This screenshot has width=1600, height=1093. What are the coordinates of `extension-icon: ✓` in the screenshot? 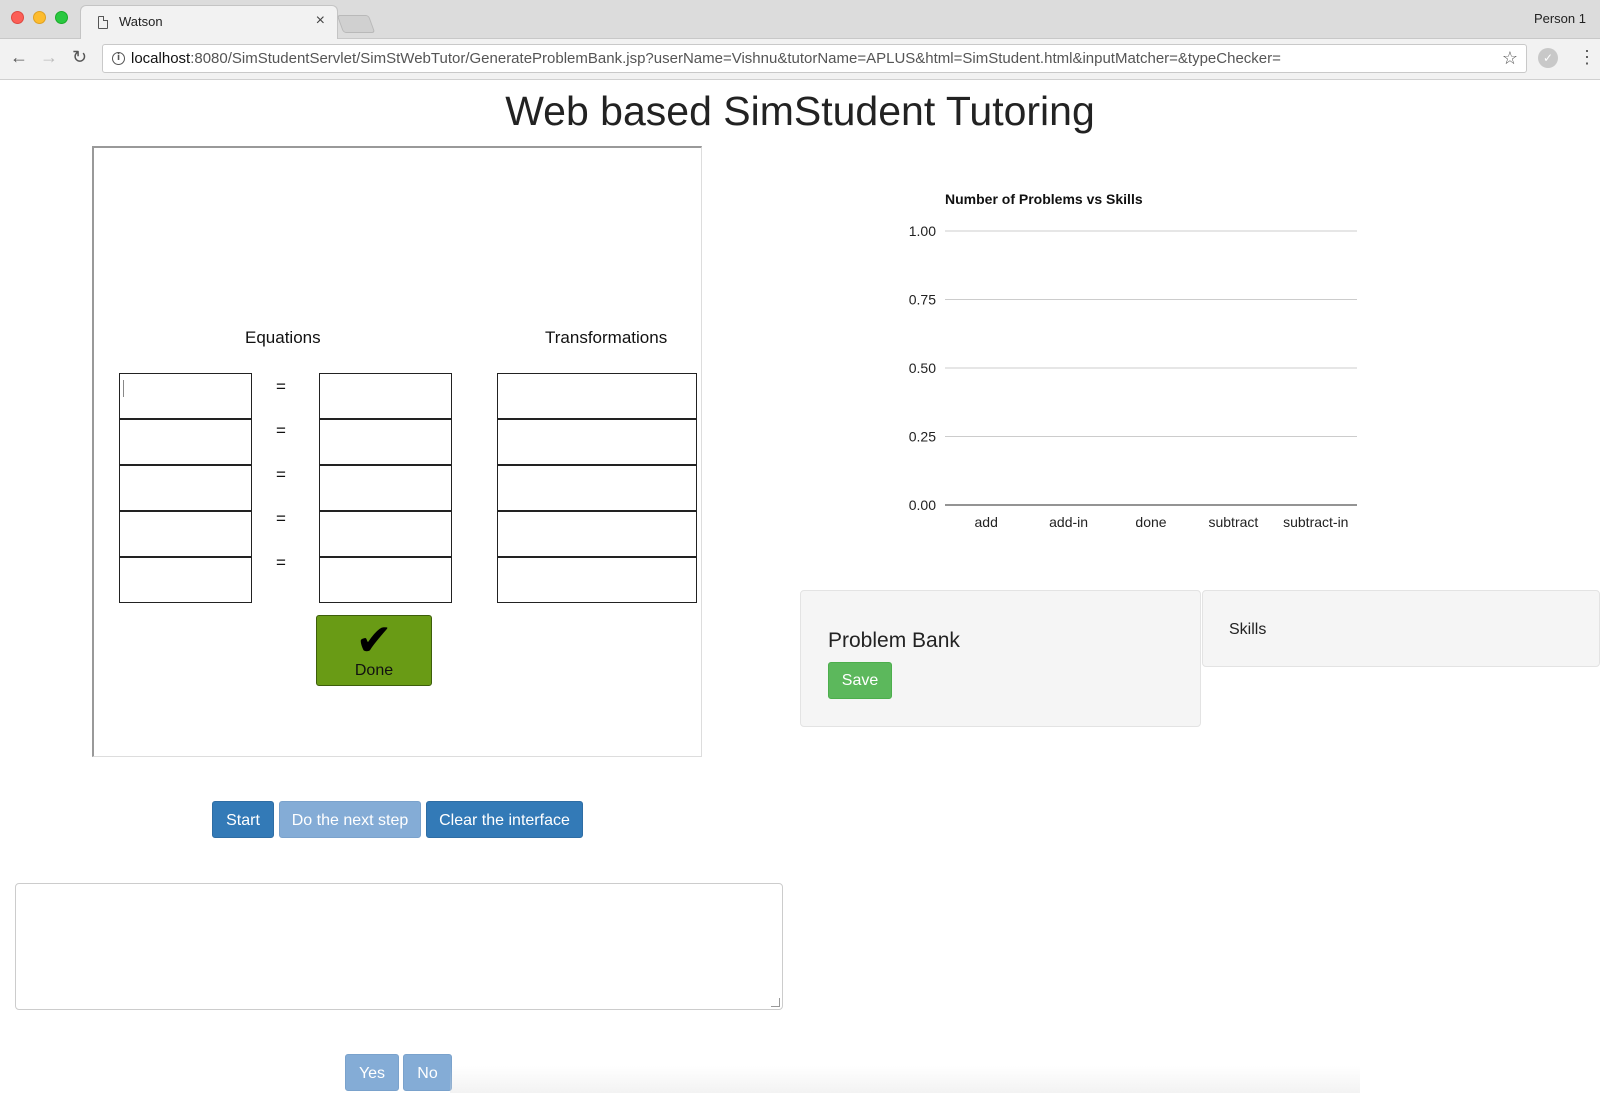 It's located at (1548, 58).